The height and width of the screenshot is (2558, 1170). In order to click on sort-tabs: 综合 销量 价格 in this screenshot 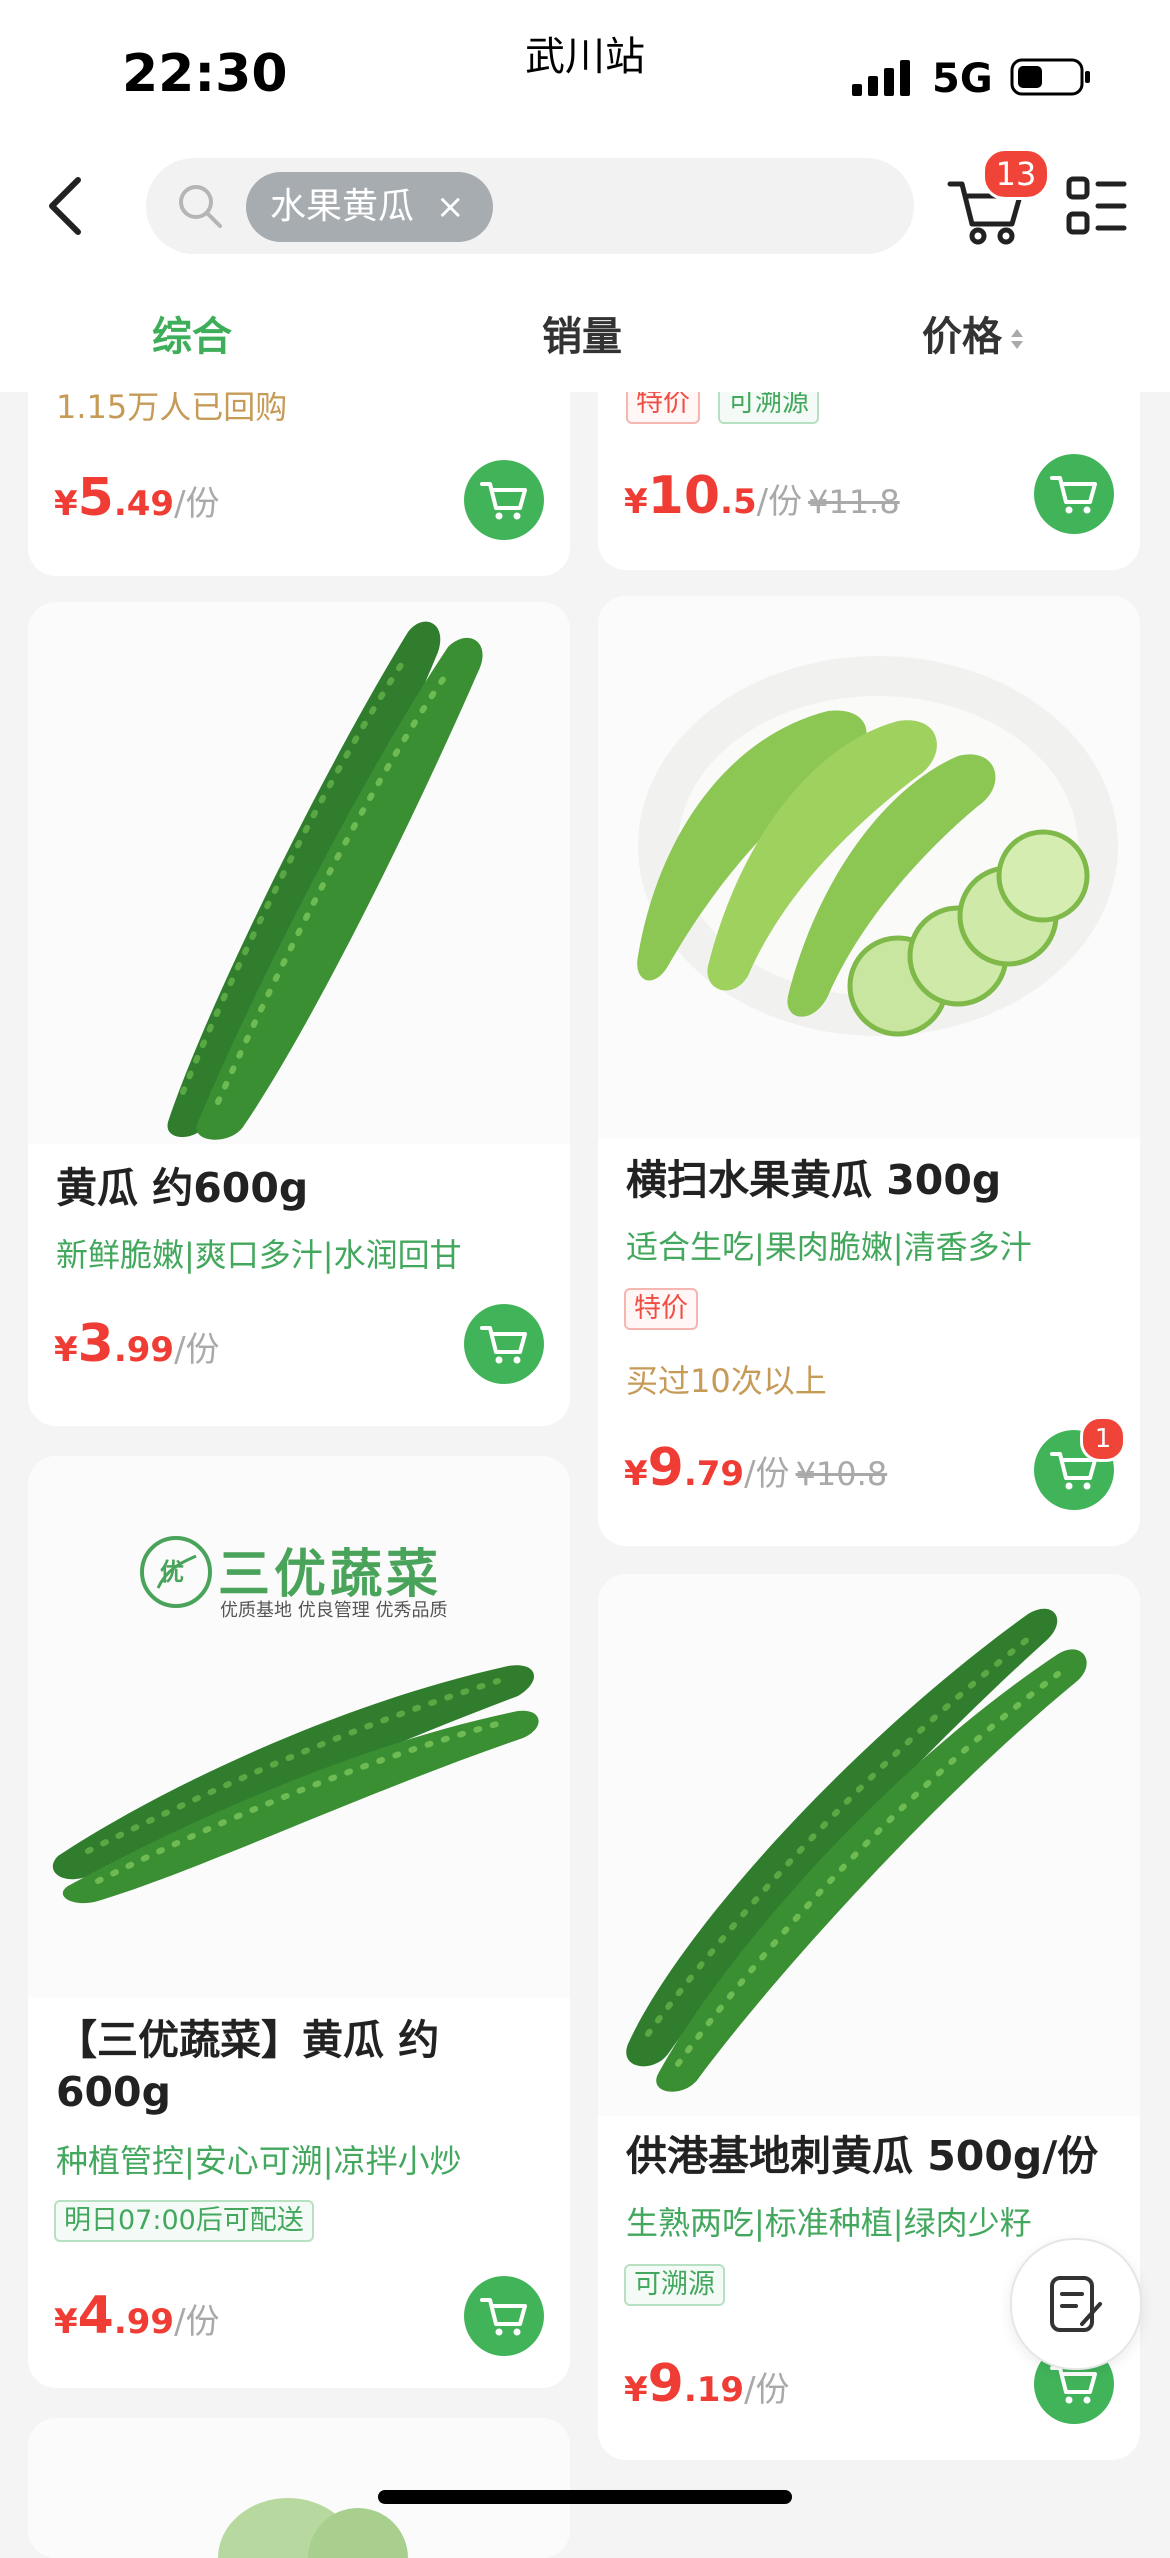, I will do `click(585, 329)`.